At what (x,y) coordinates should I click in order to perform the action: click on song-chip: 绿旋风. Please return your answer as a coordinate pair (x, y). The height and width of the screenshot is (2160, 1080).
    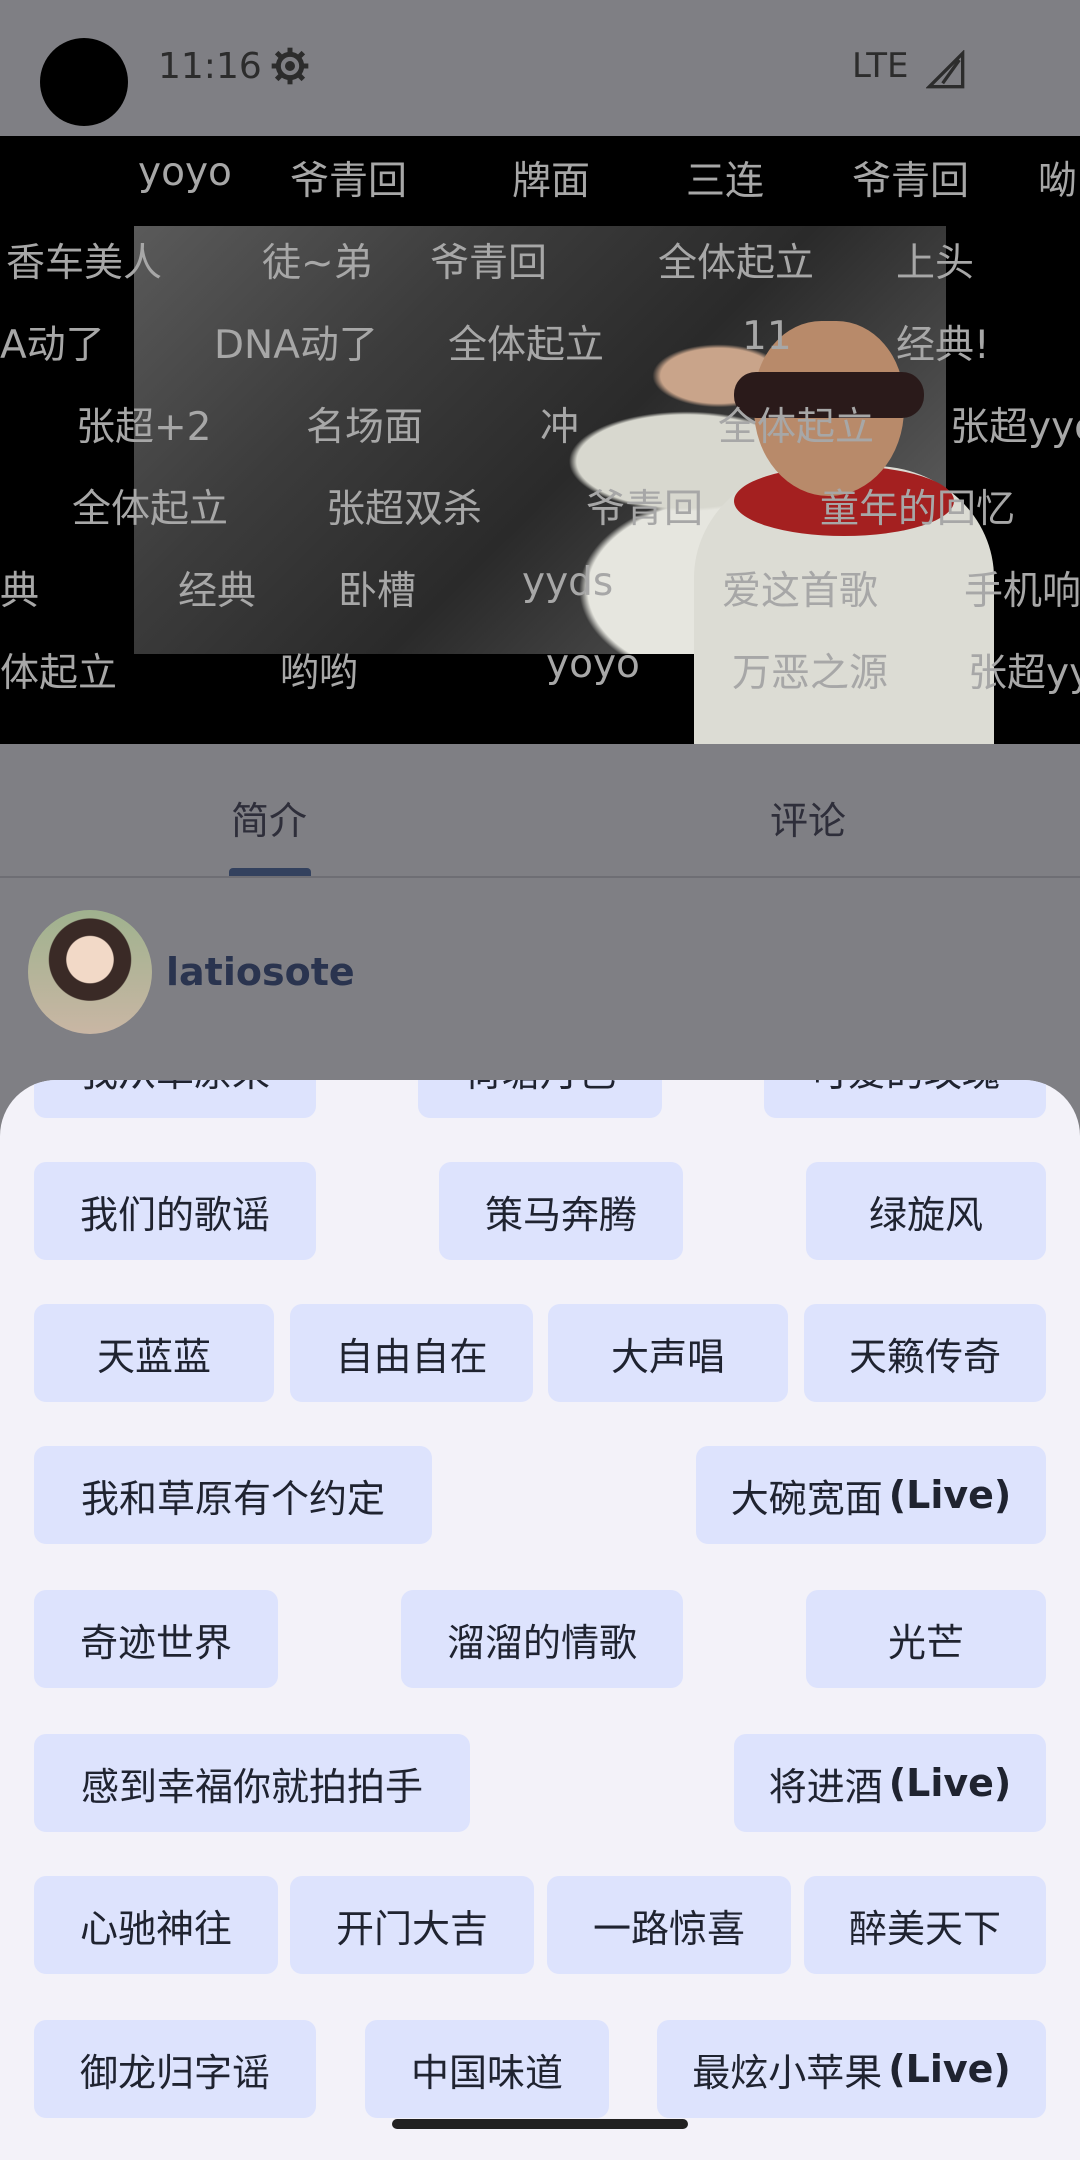
    Looking at the image, I should click on (926, 1211).